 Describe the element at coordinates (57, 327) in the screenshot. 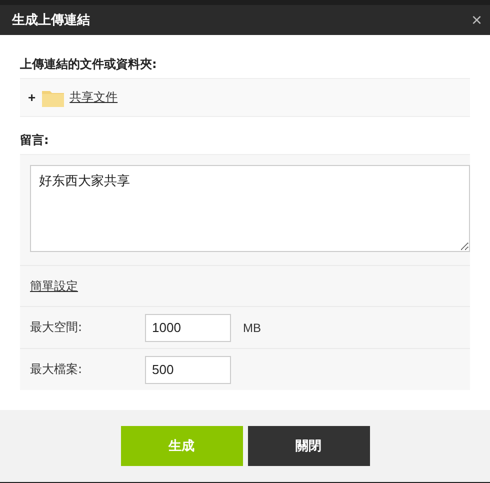

I see `field-label: 最大空間:` at that location.